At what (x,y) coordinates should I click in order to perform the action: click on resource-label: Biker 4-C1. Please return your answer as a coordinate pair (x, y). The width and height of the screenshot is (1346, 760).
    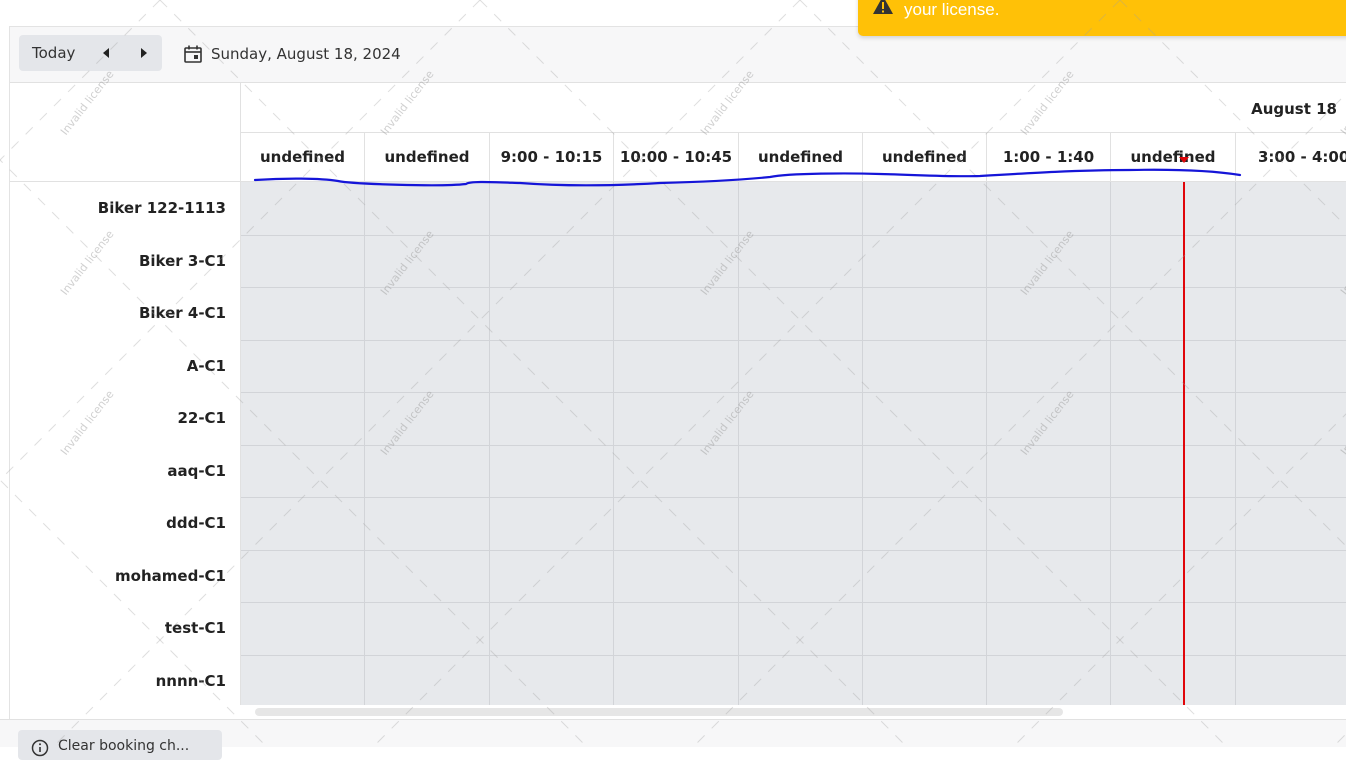
    Looking at the image, I should click on (182, 313).